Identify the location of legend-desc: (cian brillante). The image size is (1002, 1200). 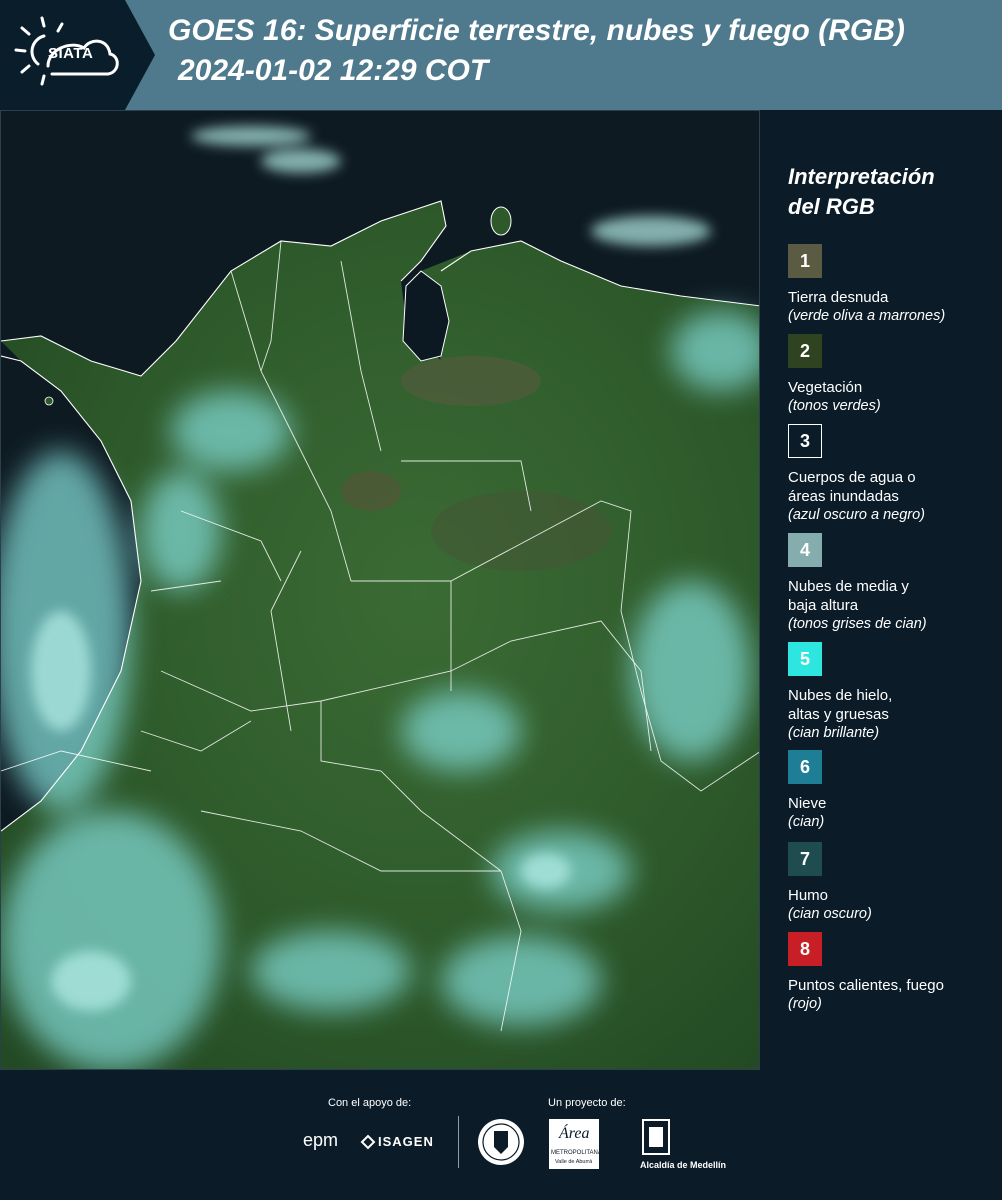
(834, 733).